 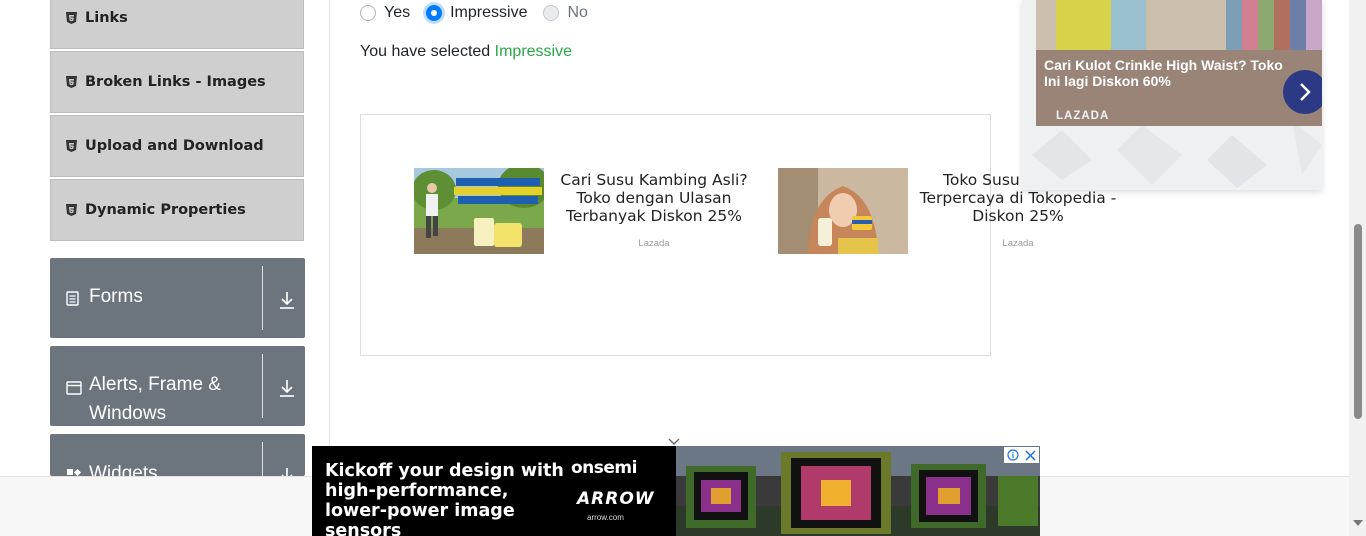 I want to click on sidebar-group-forms: Forms, so click(x=177, y=298).